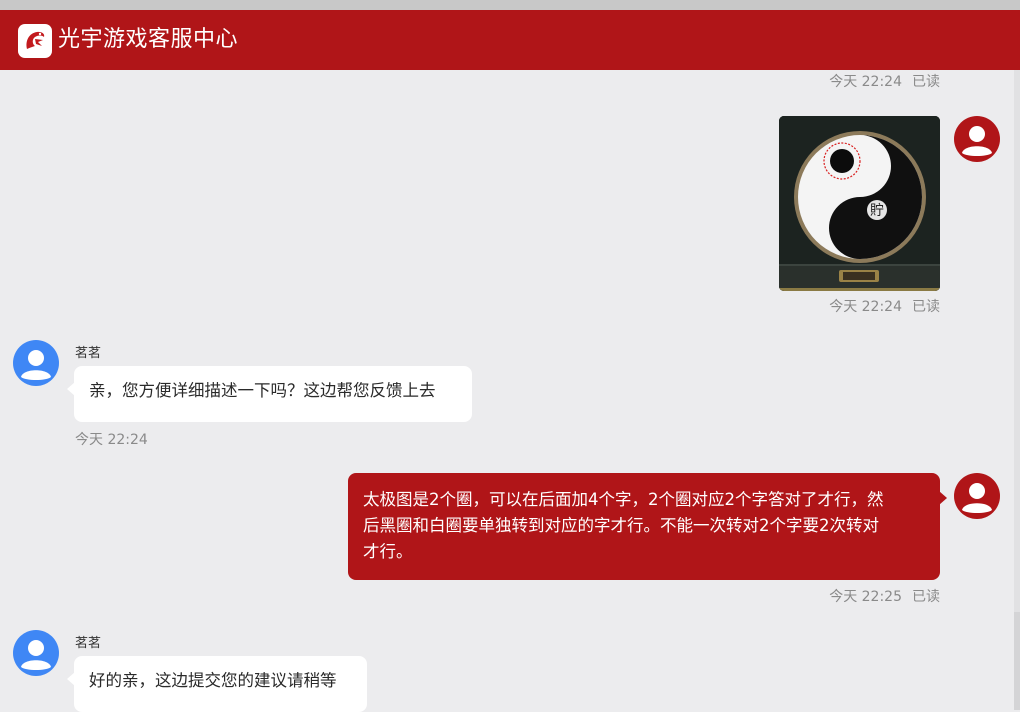  Describe the element at coordinates (877, 211) in the screenshot. I see `svg-text: 貯` at that location.